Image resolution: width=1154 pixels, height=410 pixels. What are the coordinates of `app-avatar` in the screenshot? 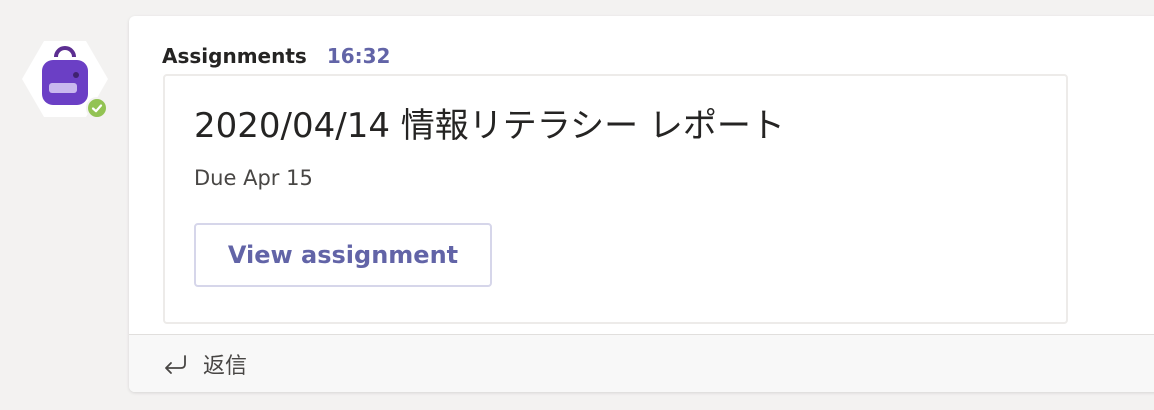 It's located at (65, 80).